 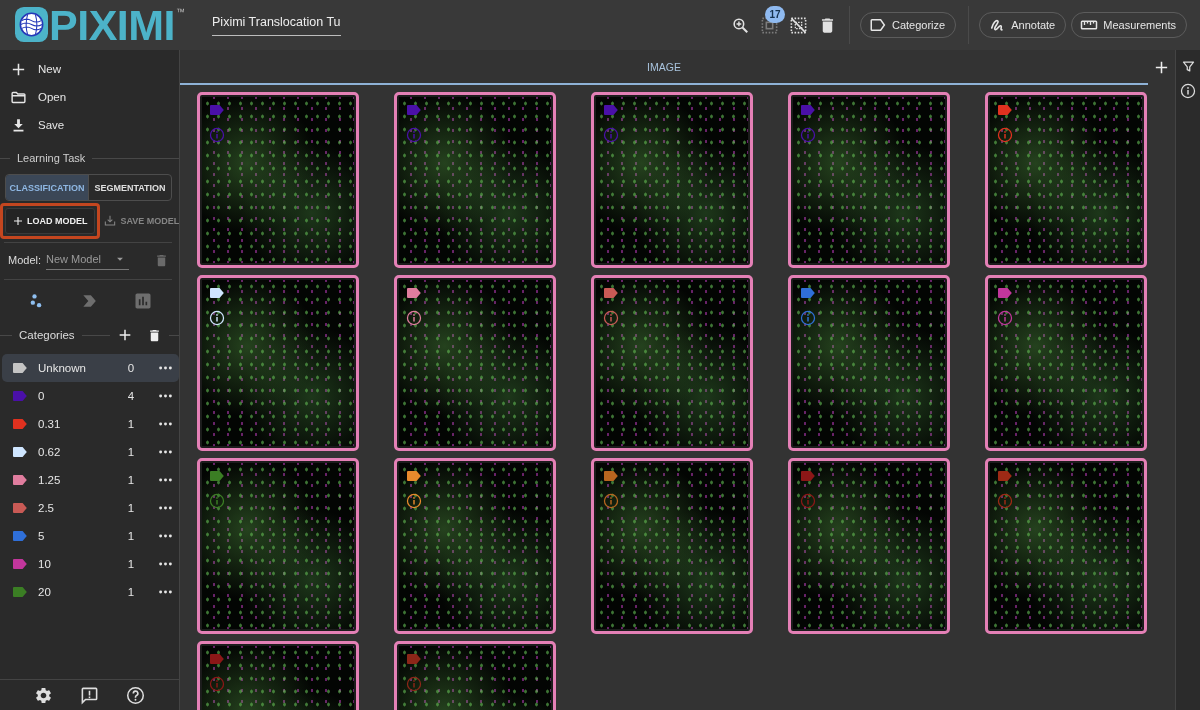 What do you see at coordinates (89, 69) in the screenshot?
I see `menu-item: New` at bounding box center [89, 69].